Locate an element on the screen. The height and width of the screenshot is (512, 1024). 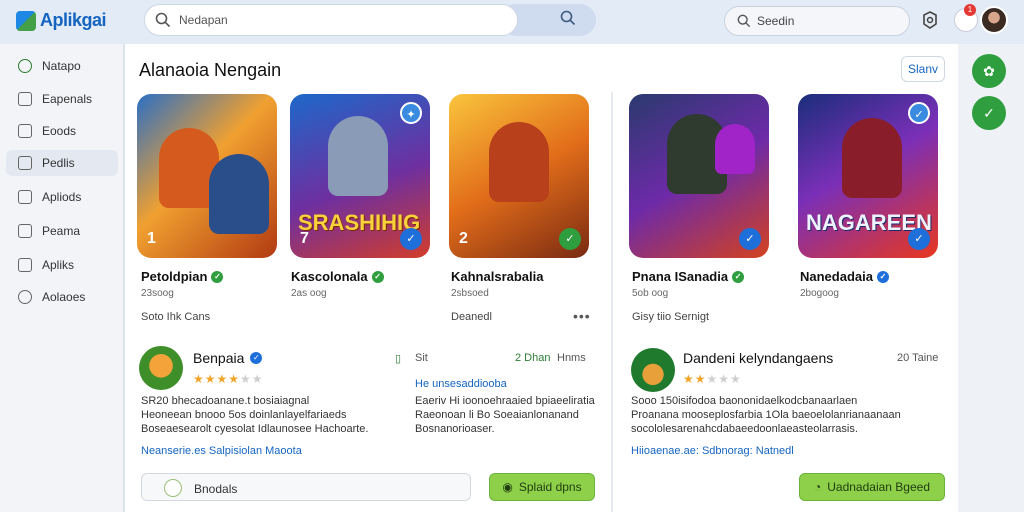
document-icon is located at coordinates (25, 99).